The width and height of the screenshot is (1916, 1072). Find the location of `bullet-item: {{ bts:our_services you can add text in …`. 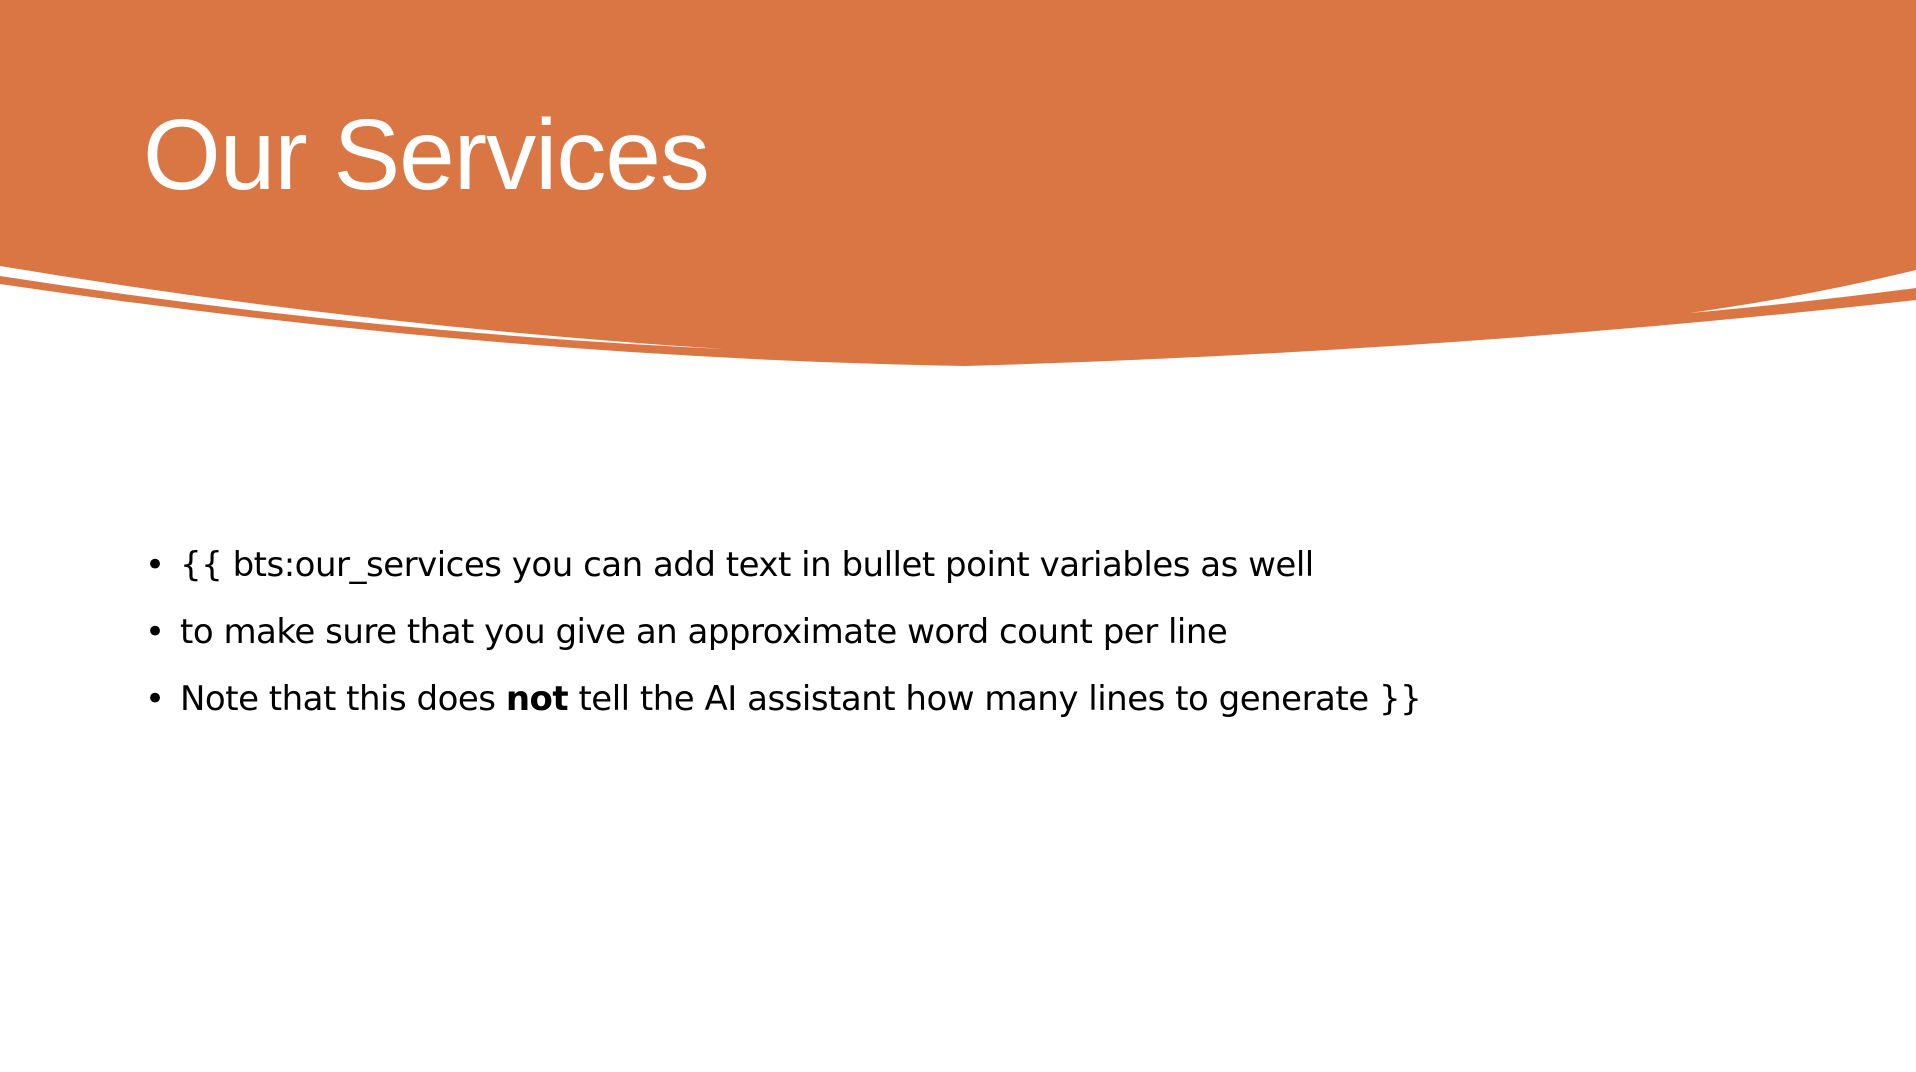

bullet-item: {{ bts:our_services you can add text in … is located at coordinates (783, 574).